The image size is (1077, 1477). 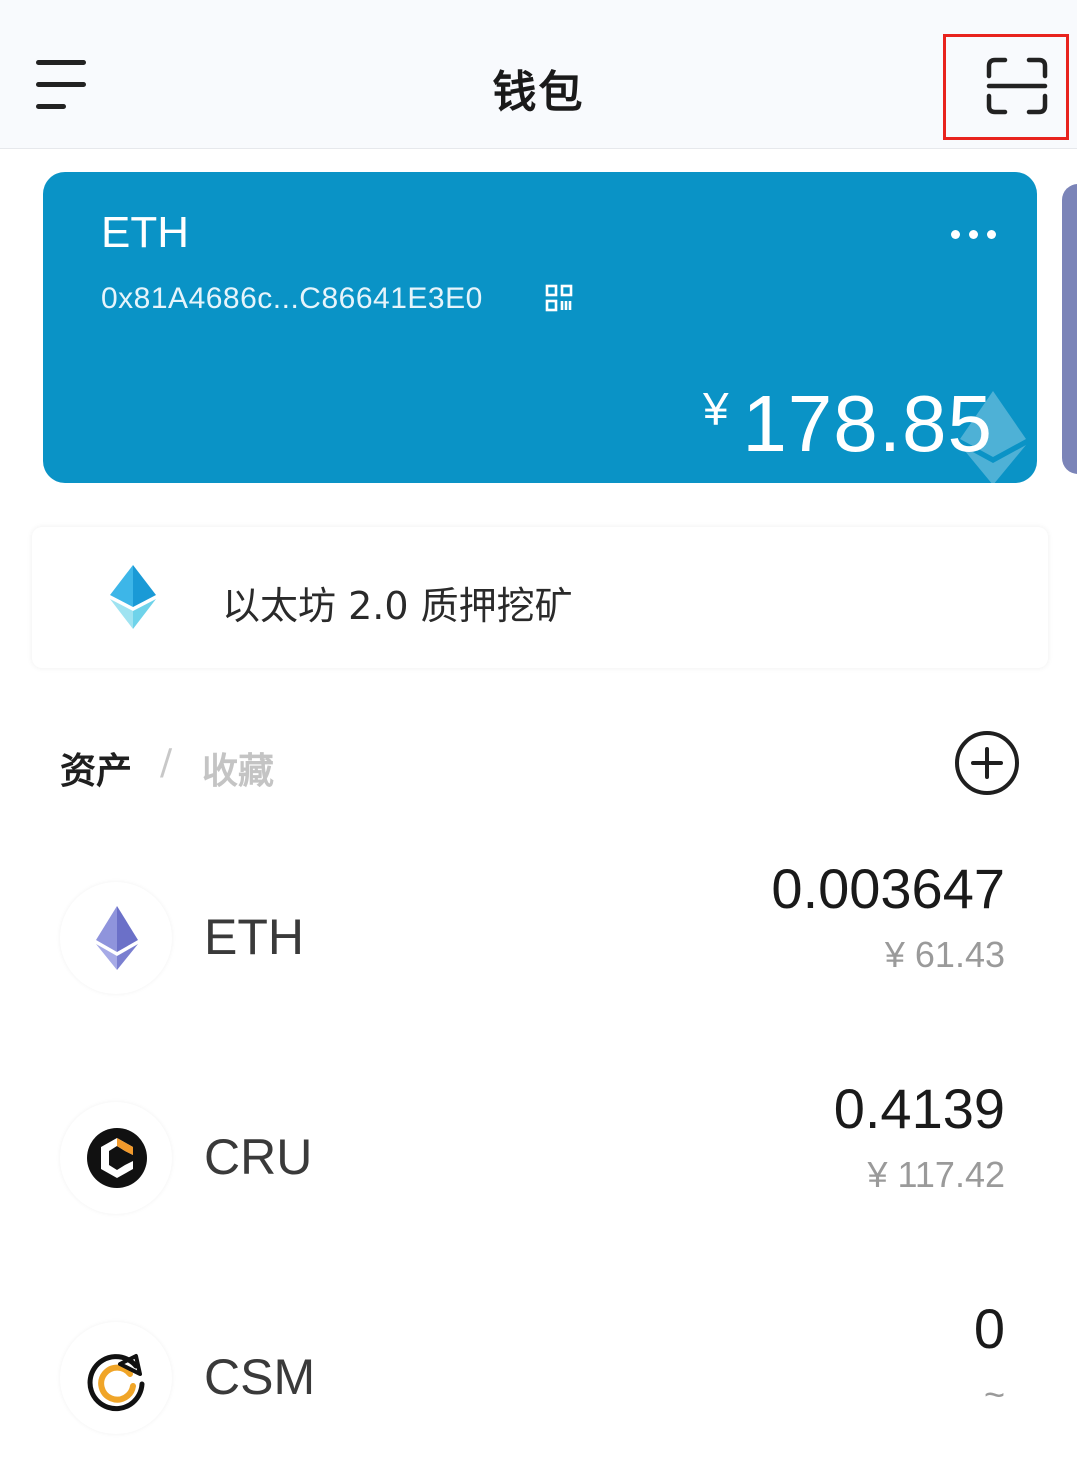 I want to click on asset-fiat-value: ¥ 117.42, so click(x=936, y=1174).